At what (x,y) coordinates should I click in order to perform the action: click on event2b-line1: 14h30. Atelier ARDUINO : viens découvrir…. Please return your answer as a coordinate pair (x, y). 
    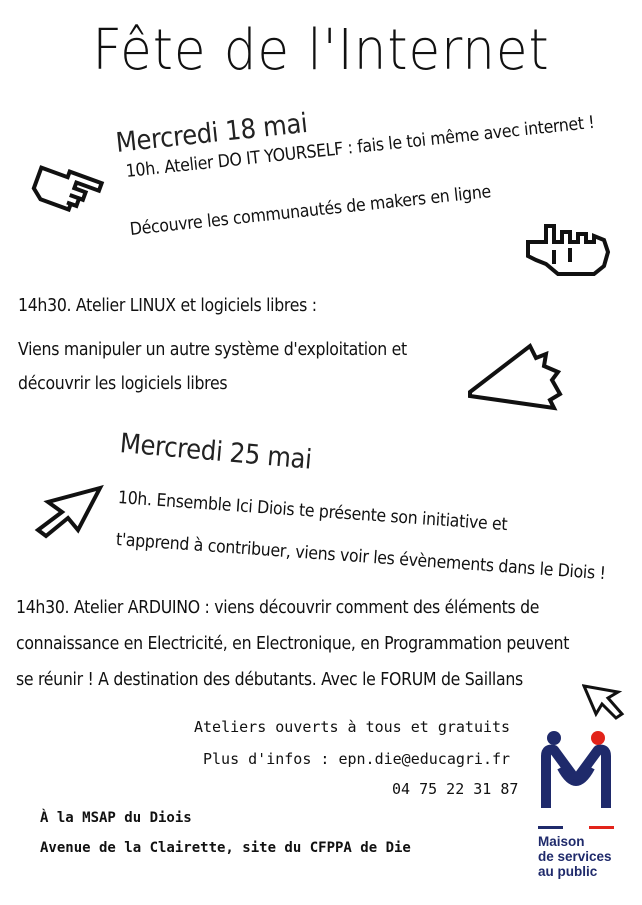
    Looking at the image, I should click on (278, 608).